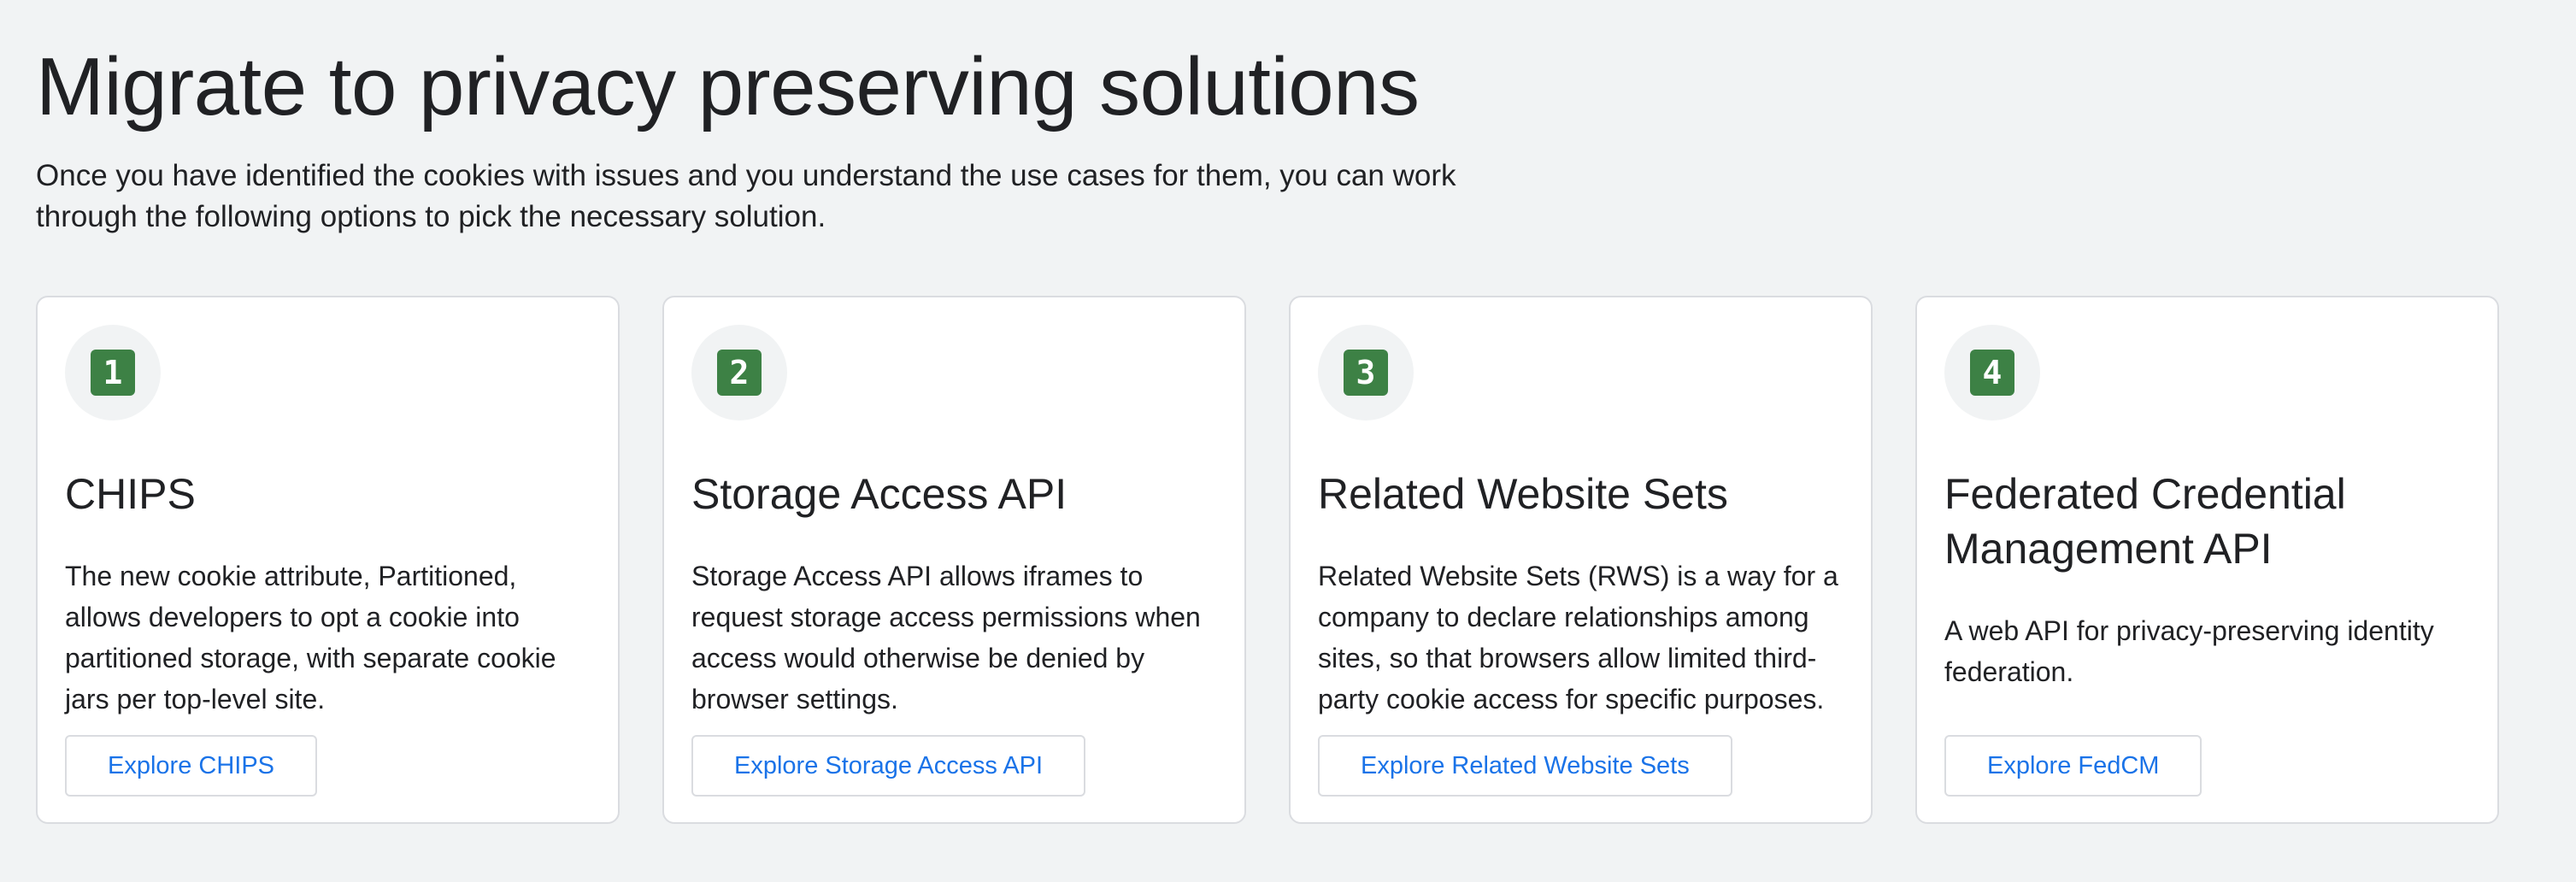 The width and height of the screenshot is (2576, 882). I want to click on number-badge-circle: 1, so click(113, 372).